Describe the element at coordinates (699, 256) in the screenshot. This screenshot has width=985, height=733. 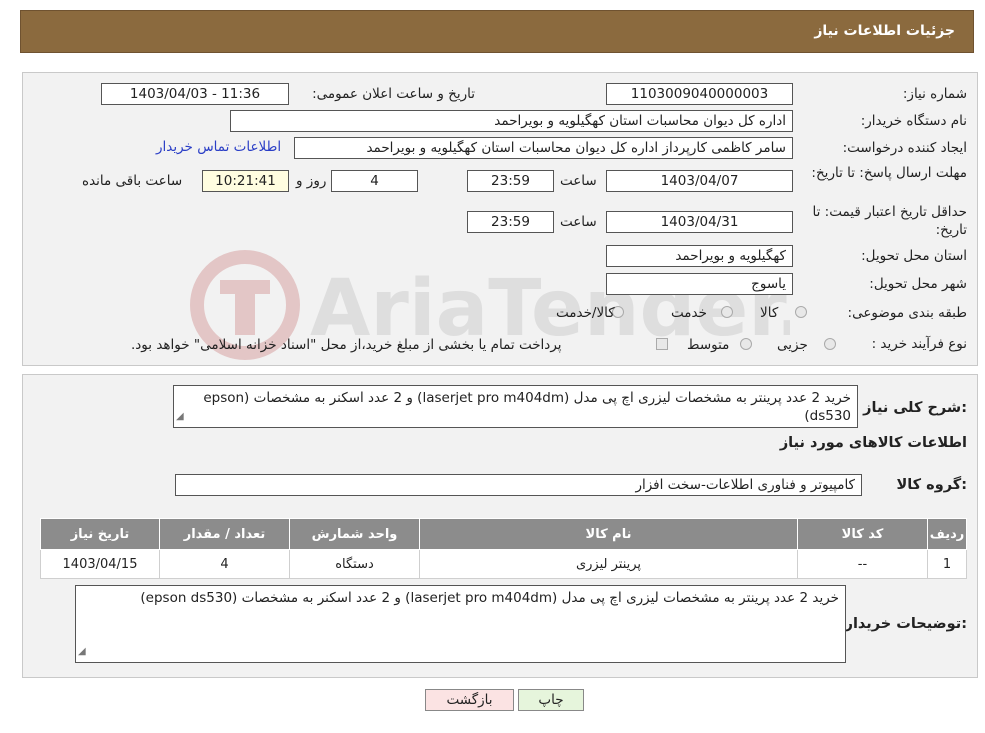
I see `province-field: کهگیلویه و بویراحمد` at that location.